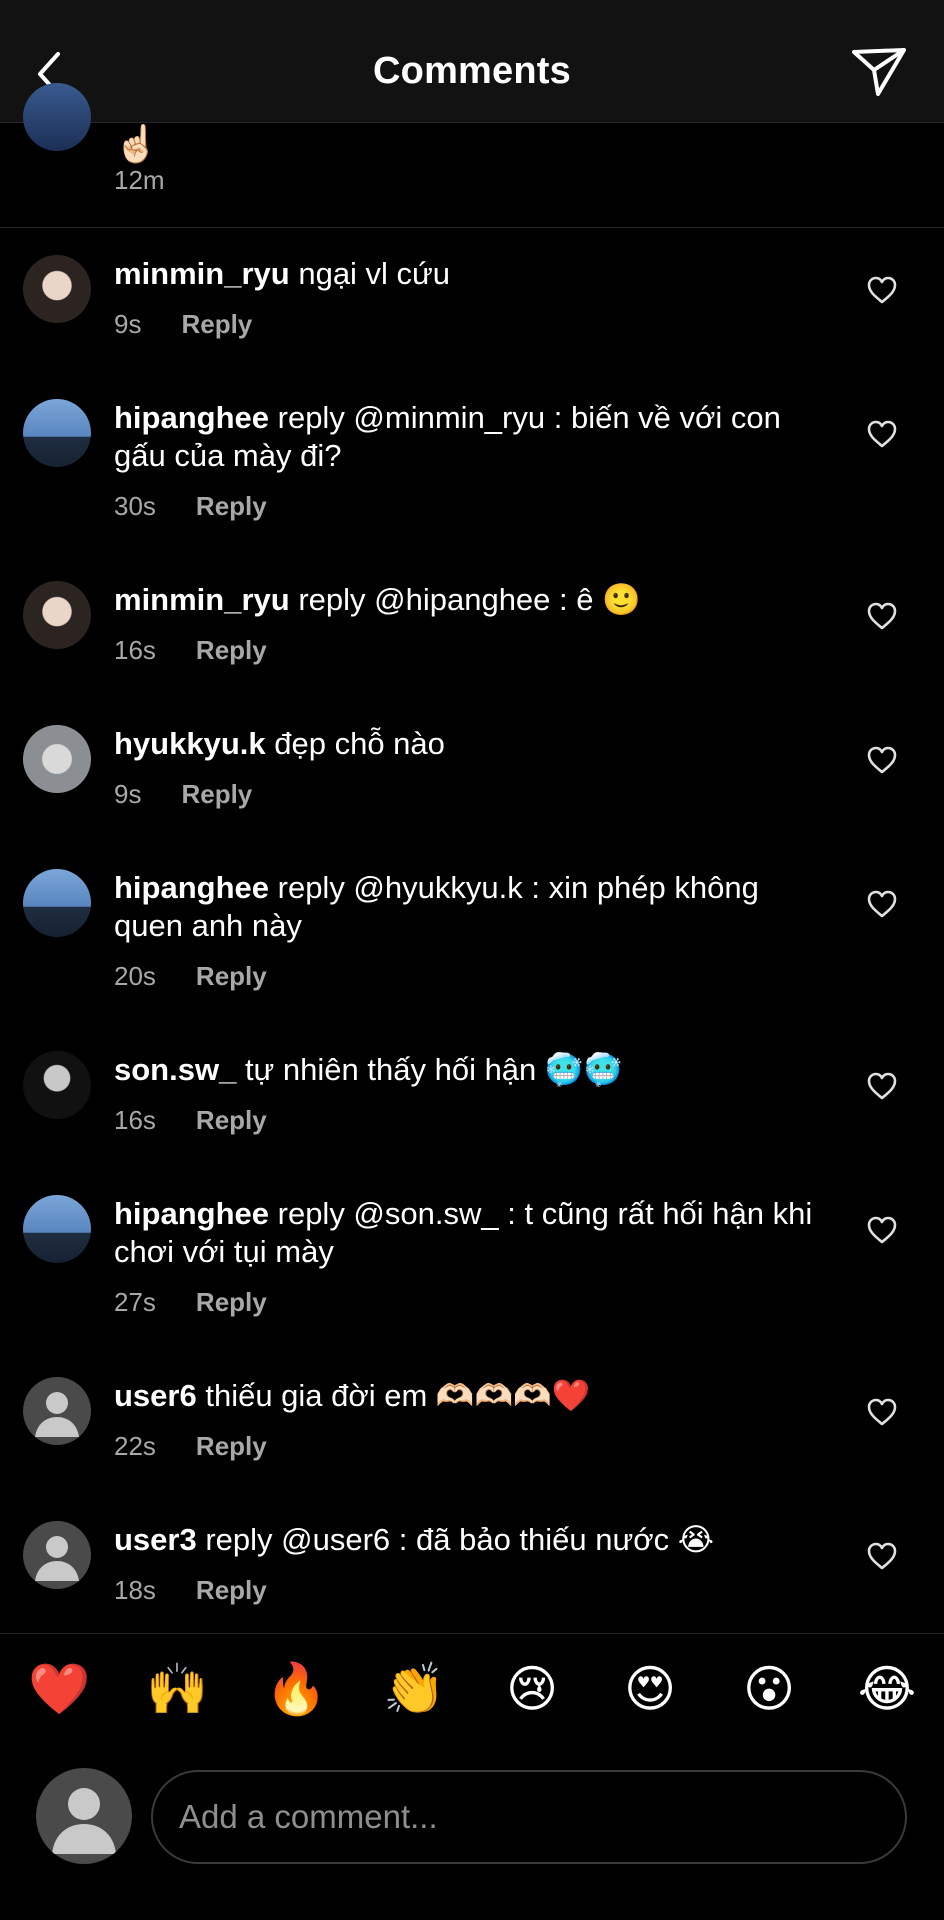 This screenshot has height=1920, width=944. I want to click on comment-body: đẹp chỗ nào, so click(355, 743).